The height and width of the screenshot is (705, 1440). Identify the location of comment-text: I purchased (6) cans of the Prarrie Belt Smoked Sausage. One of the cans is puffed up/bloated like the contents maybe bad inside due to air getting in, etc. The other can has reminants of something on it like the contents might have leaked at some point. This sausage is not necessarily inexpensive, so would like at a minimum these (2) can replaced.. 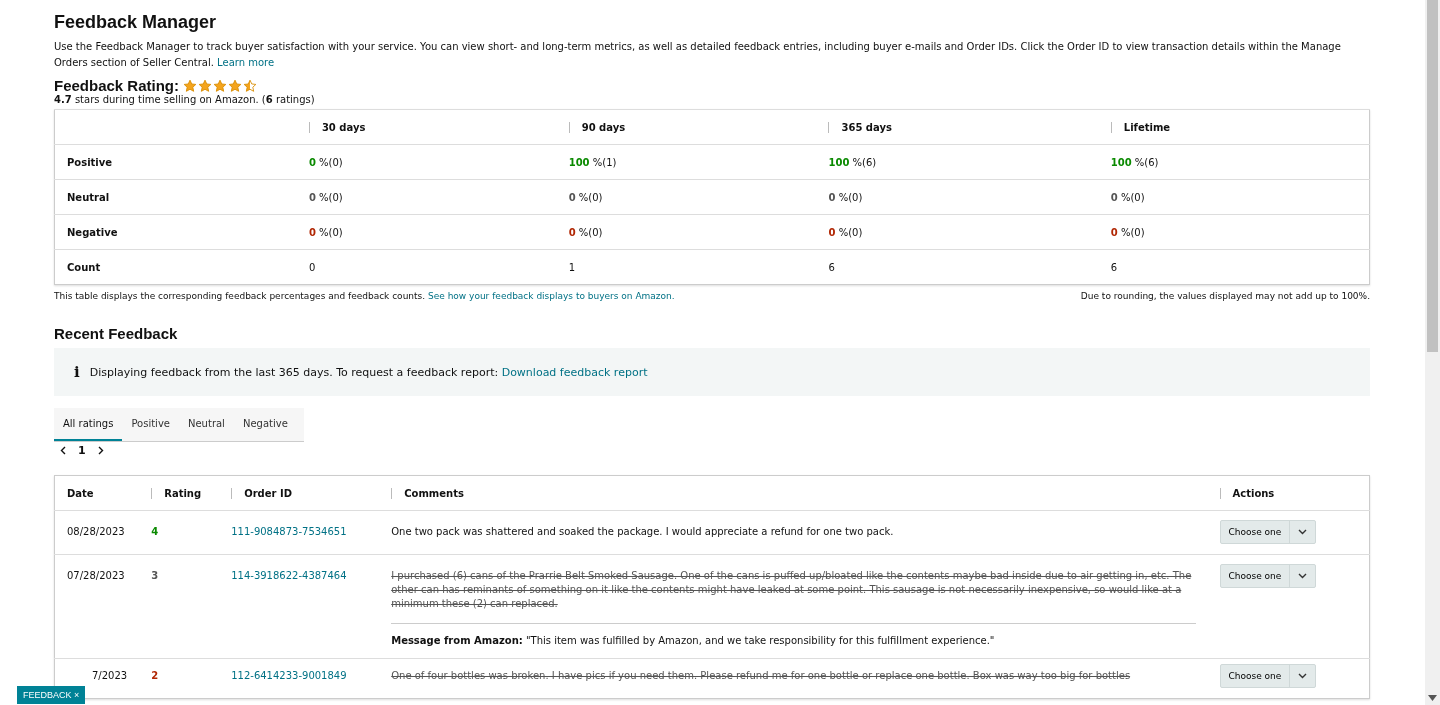
(792, 590).